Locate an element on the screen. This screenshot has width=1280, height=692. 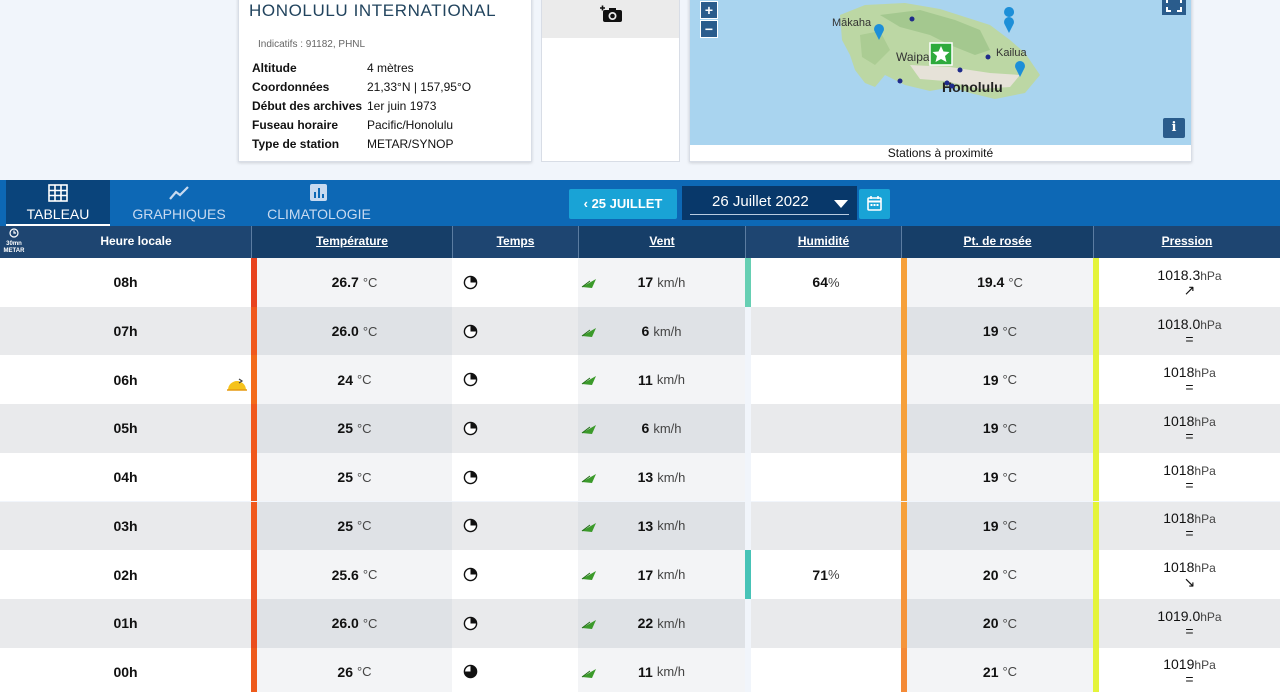
cell-wind: 13 km/h is located at coordinates (661, 526).